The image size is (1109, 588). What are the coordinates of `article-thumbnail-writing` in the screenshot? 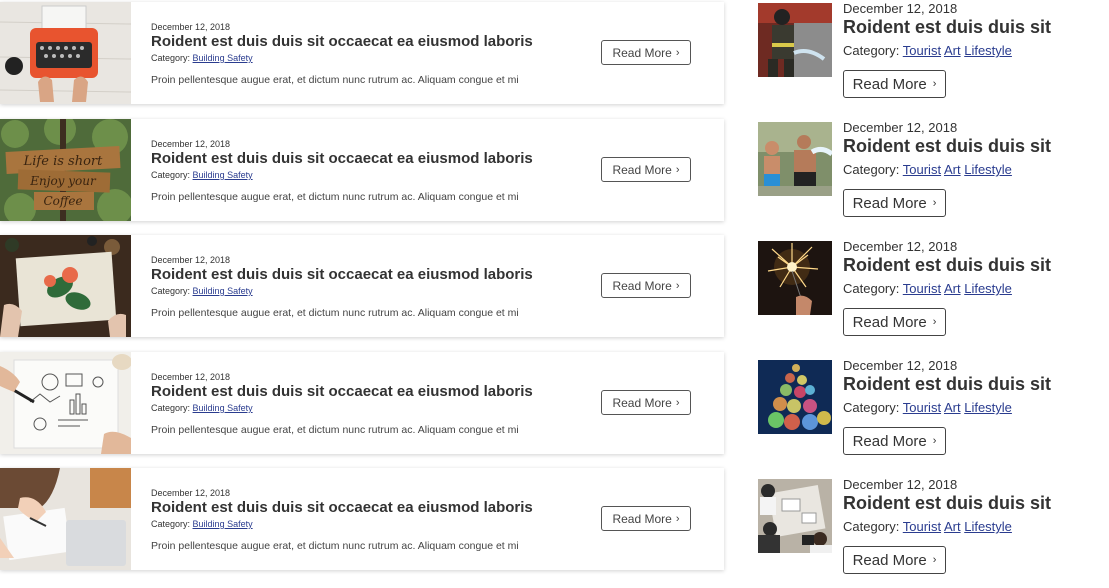 It's located at (65, 519).